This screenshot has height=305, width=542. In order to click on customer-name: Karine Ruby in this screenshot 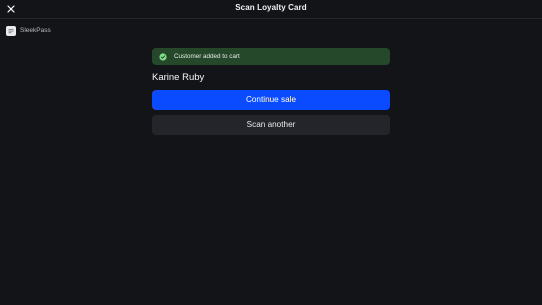, I will do `click(178, 77)`.